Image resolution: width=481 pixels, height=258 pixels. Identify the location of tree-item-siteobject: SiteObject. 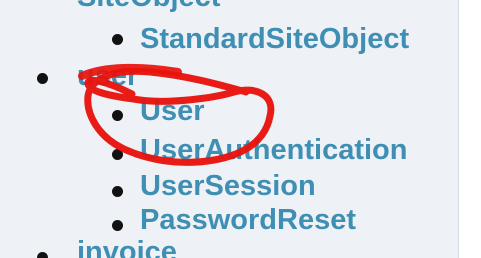
(148, 6).